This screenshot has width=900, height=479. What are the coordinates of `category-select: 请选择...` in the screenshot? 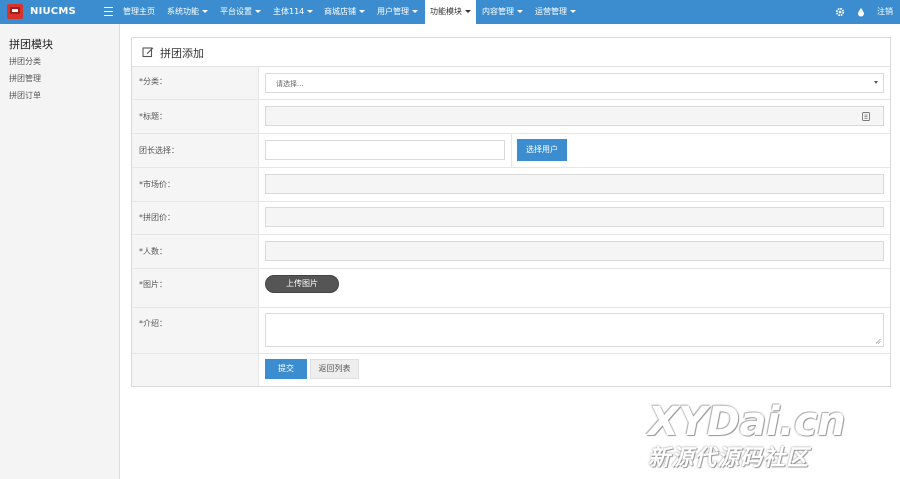 It's located at (574, 83).